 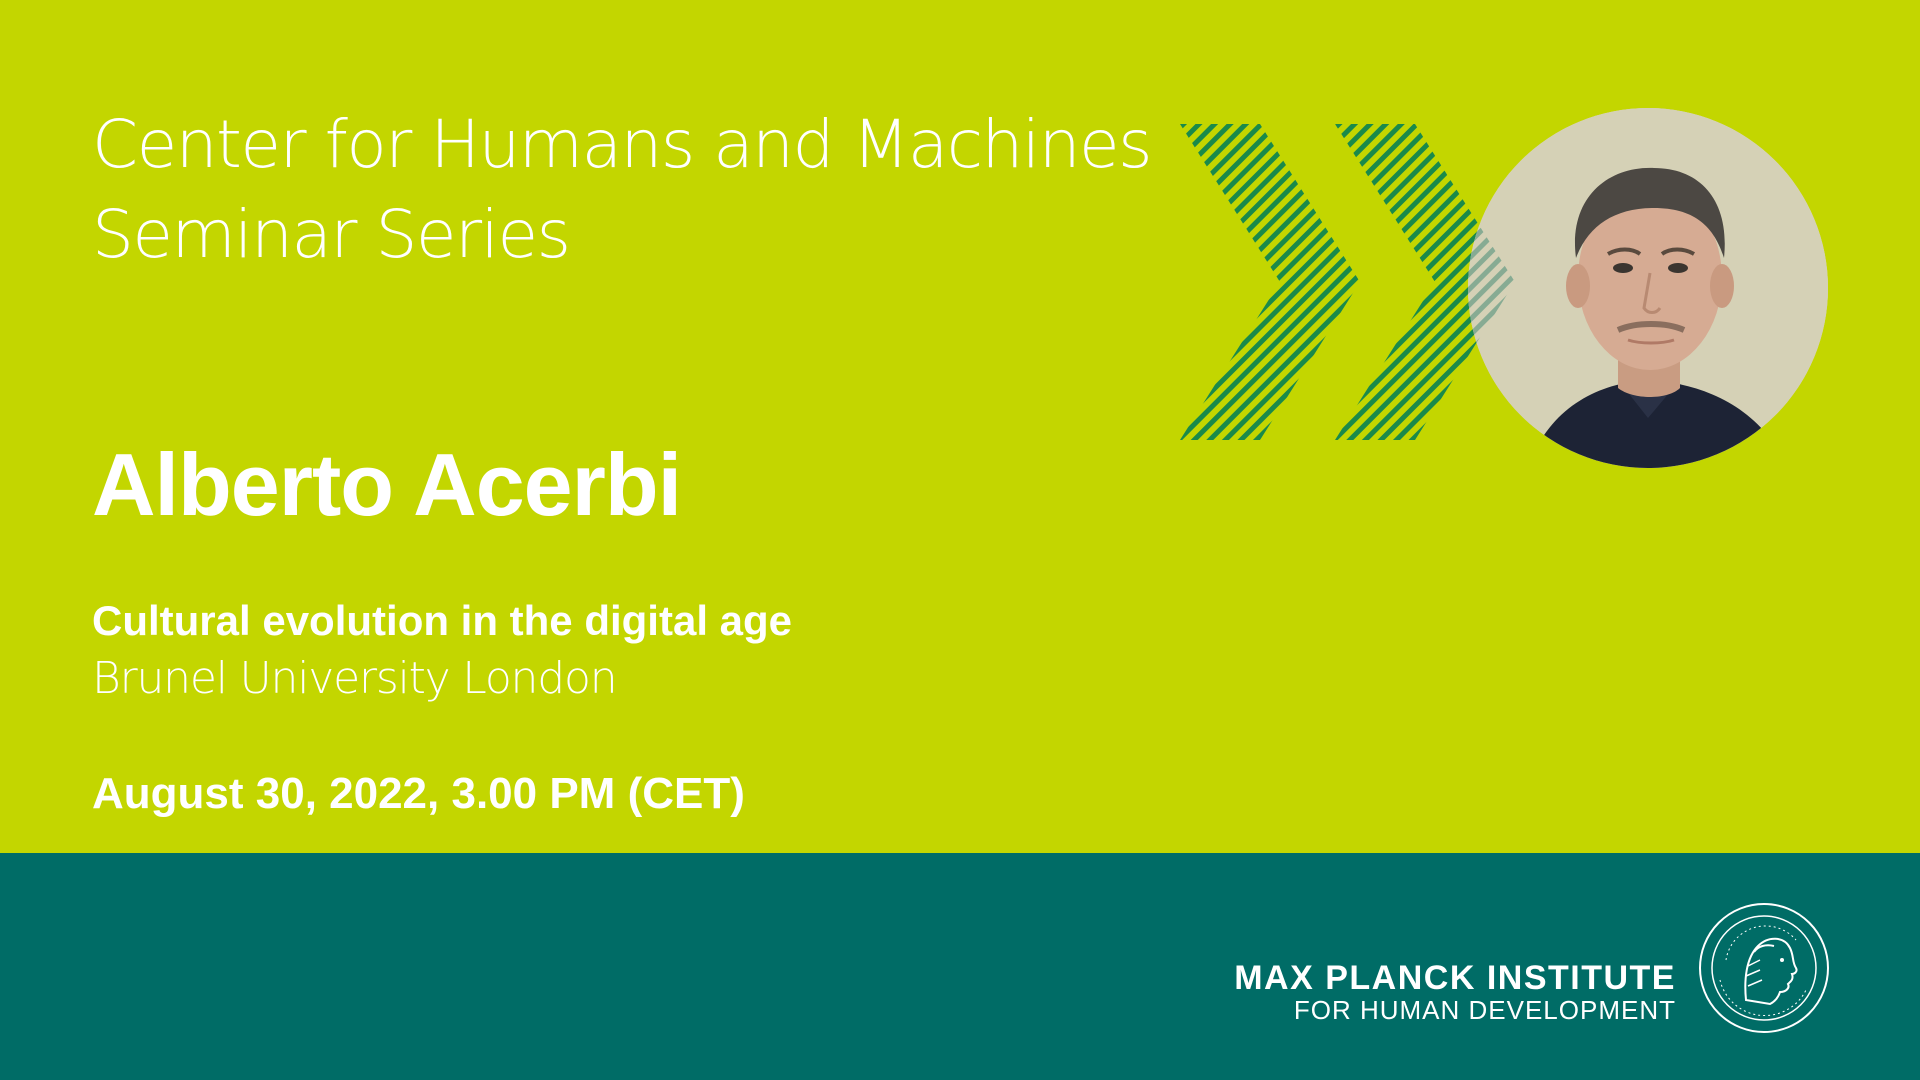 I want to click on event-date: August 30, 2022, 3.00 PM (CET), so click(x=418, y=793).